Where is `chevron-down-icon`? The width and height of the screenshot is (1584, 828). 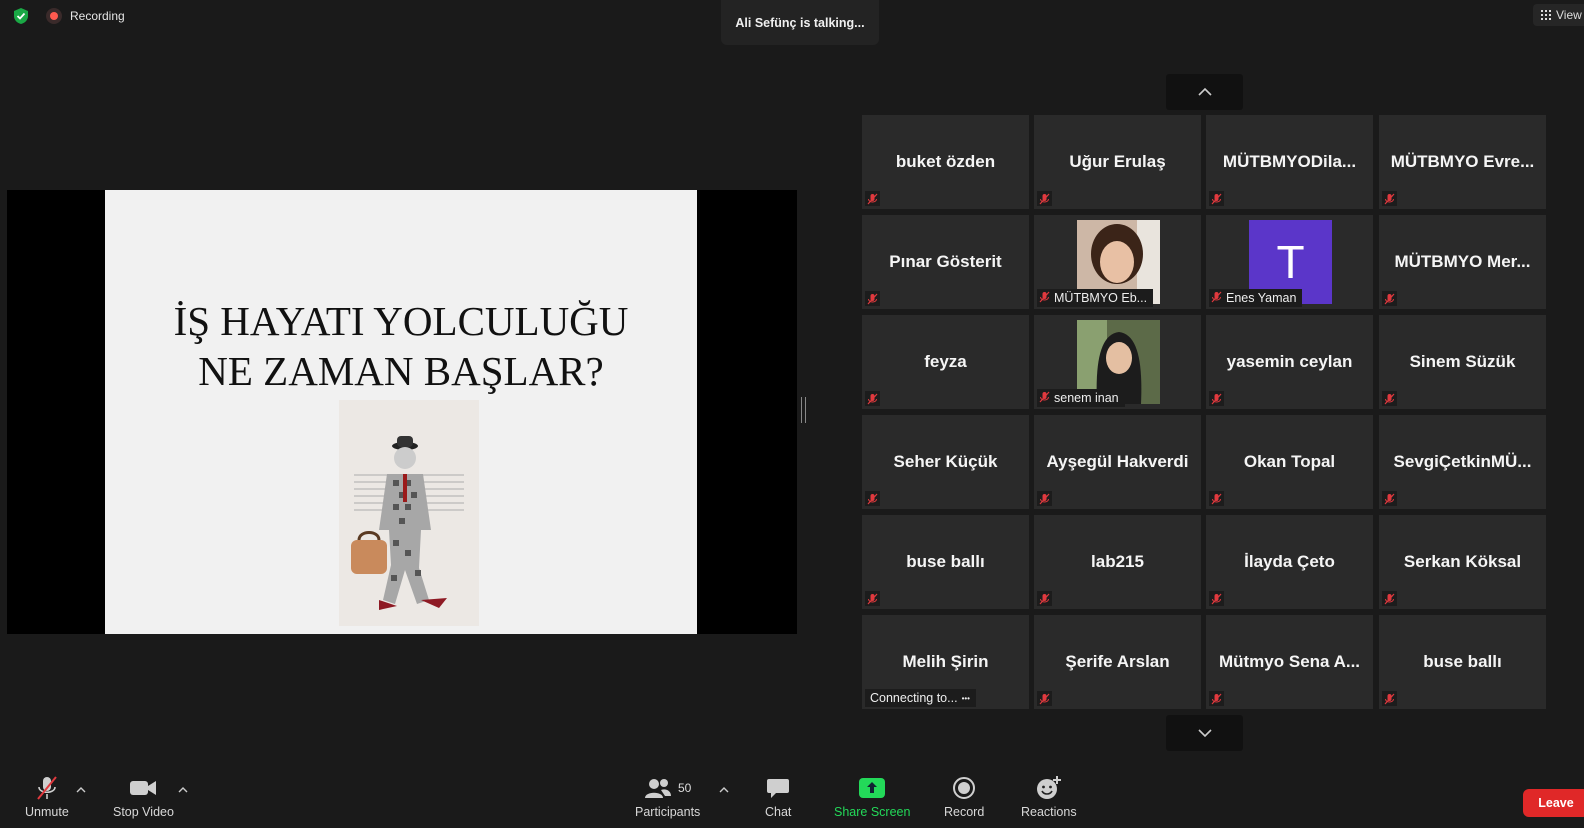 chevron-down-icon is located at coordinates (1204, 733).